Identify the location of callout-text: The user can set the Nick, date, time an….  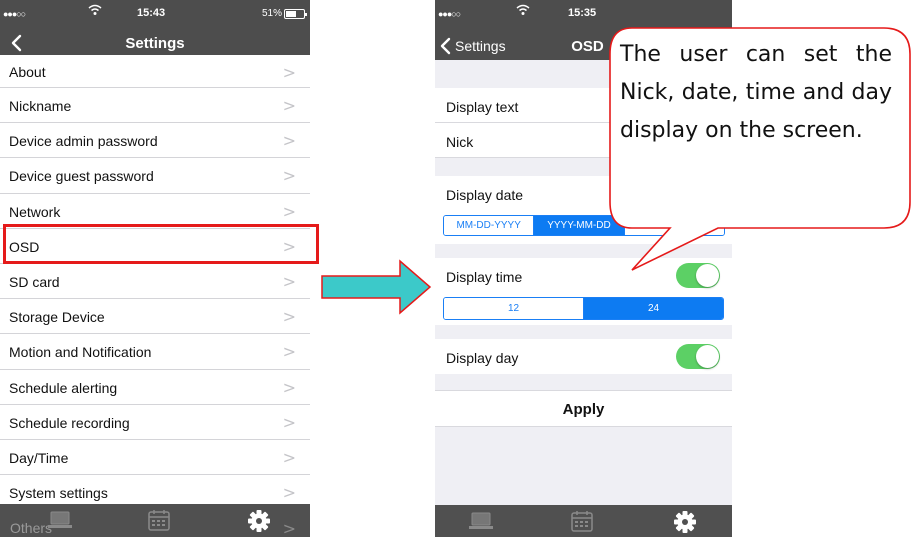
(756, 92).